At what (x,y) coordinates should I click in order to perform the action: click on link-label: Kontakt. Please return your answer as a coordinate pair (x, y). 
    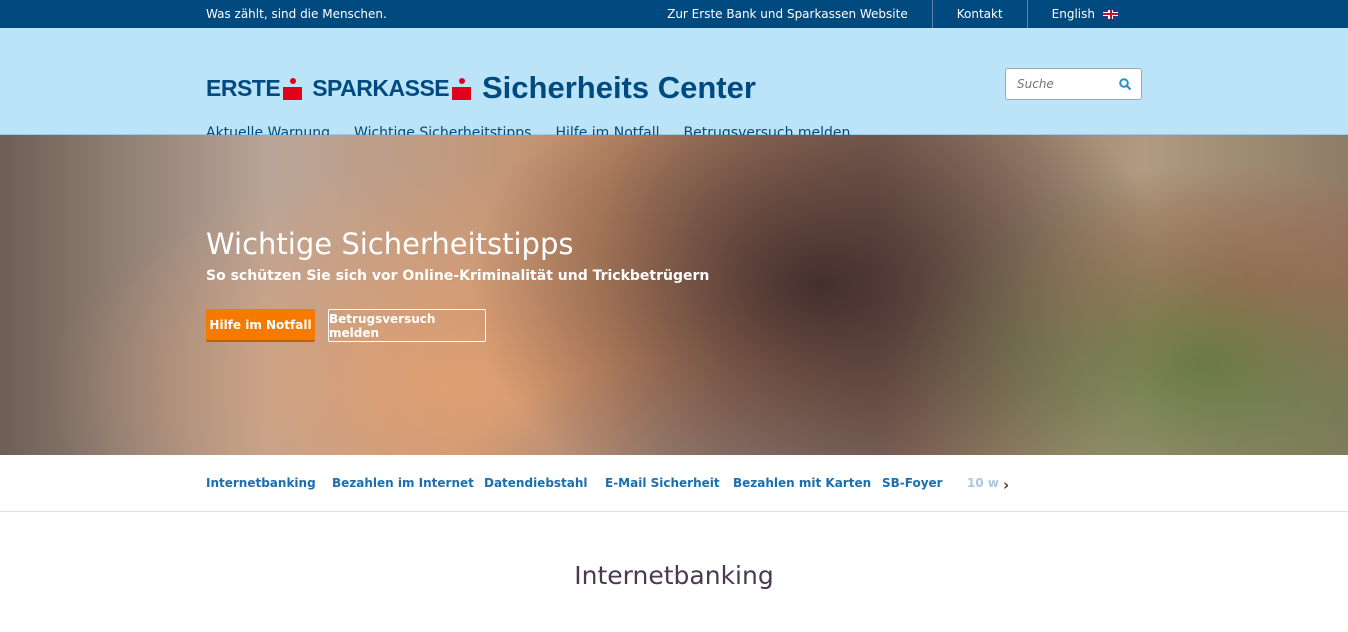
    Looking at the image, I should click on (979, 14).